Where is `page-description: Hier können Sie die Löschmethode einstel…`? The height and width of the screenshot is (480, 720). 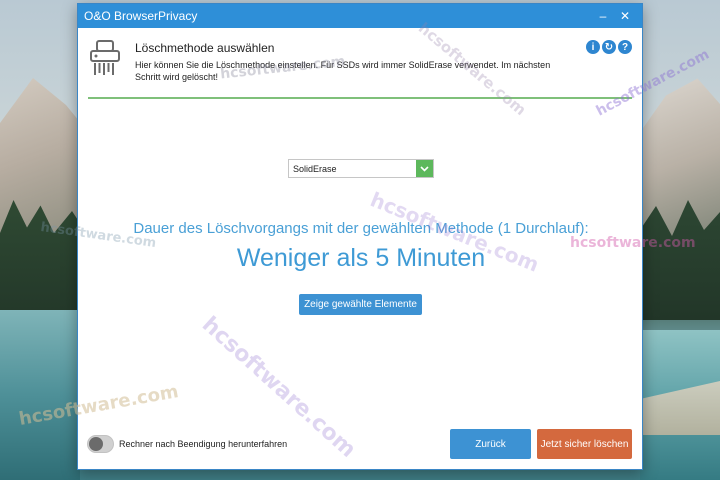 page-description: Hier können Sie die Löschmethode einstel… is located at coordinates (343, 71).